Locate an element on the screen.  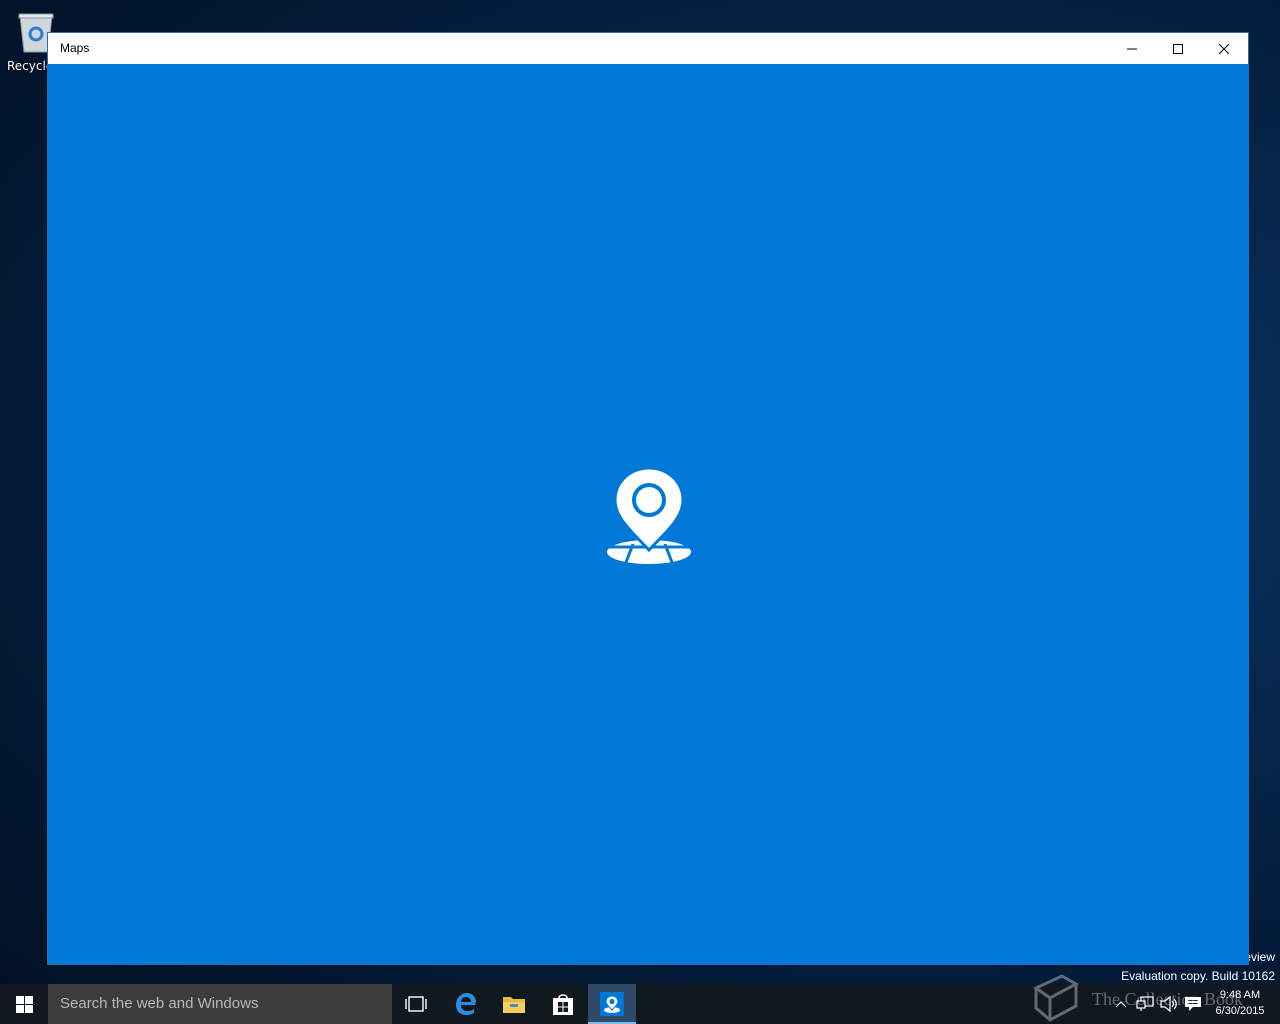
minimize-button is located at coordinates (1132, 48).